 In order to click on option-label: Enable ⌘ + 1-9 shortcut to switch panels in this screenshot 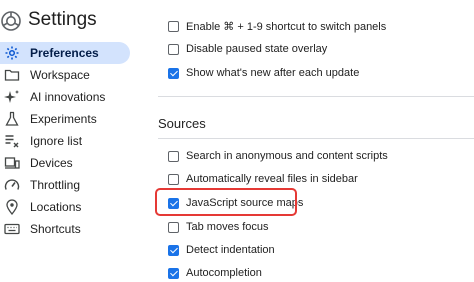, I will do `click(286, 26)`.